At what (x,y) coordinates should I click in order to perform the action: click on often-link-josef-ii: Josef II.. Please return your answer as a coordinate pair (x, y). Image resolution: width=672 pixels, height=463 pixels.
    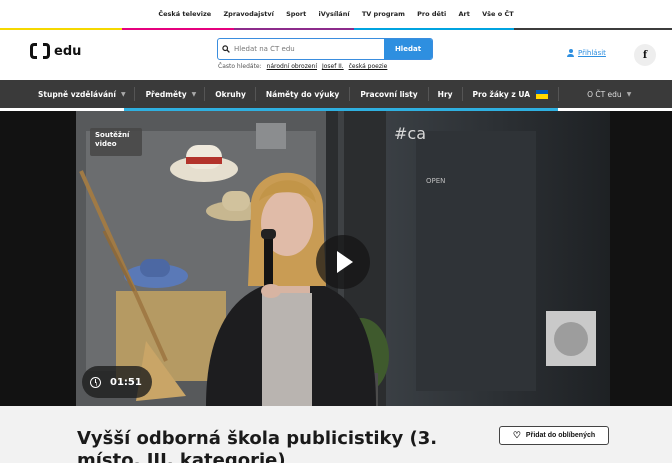
    Looking at the image, I should click on (333, 66).